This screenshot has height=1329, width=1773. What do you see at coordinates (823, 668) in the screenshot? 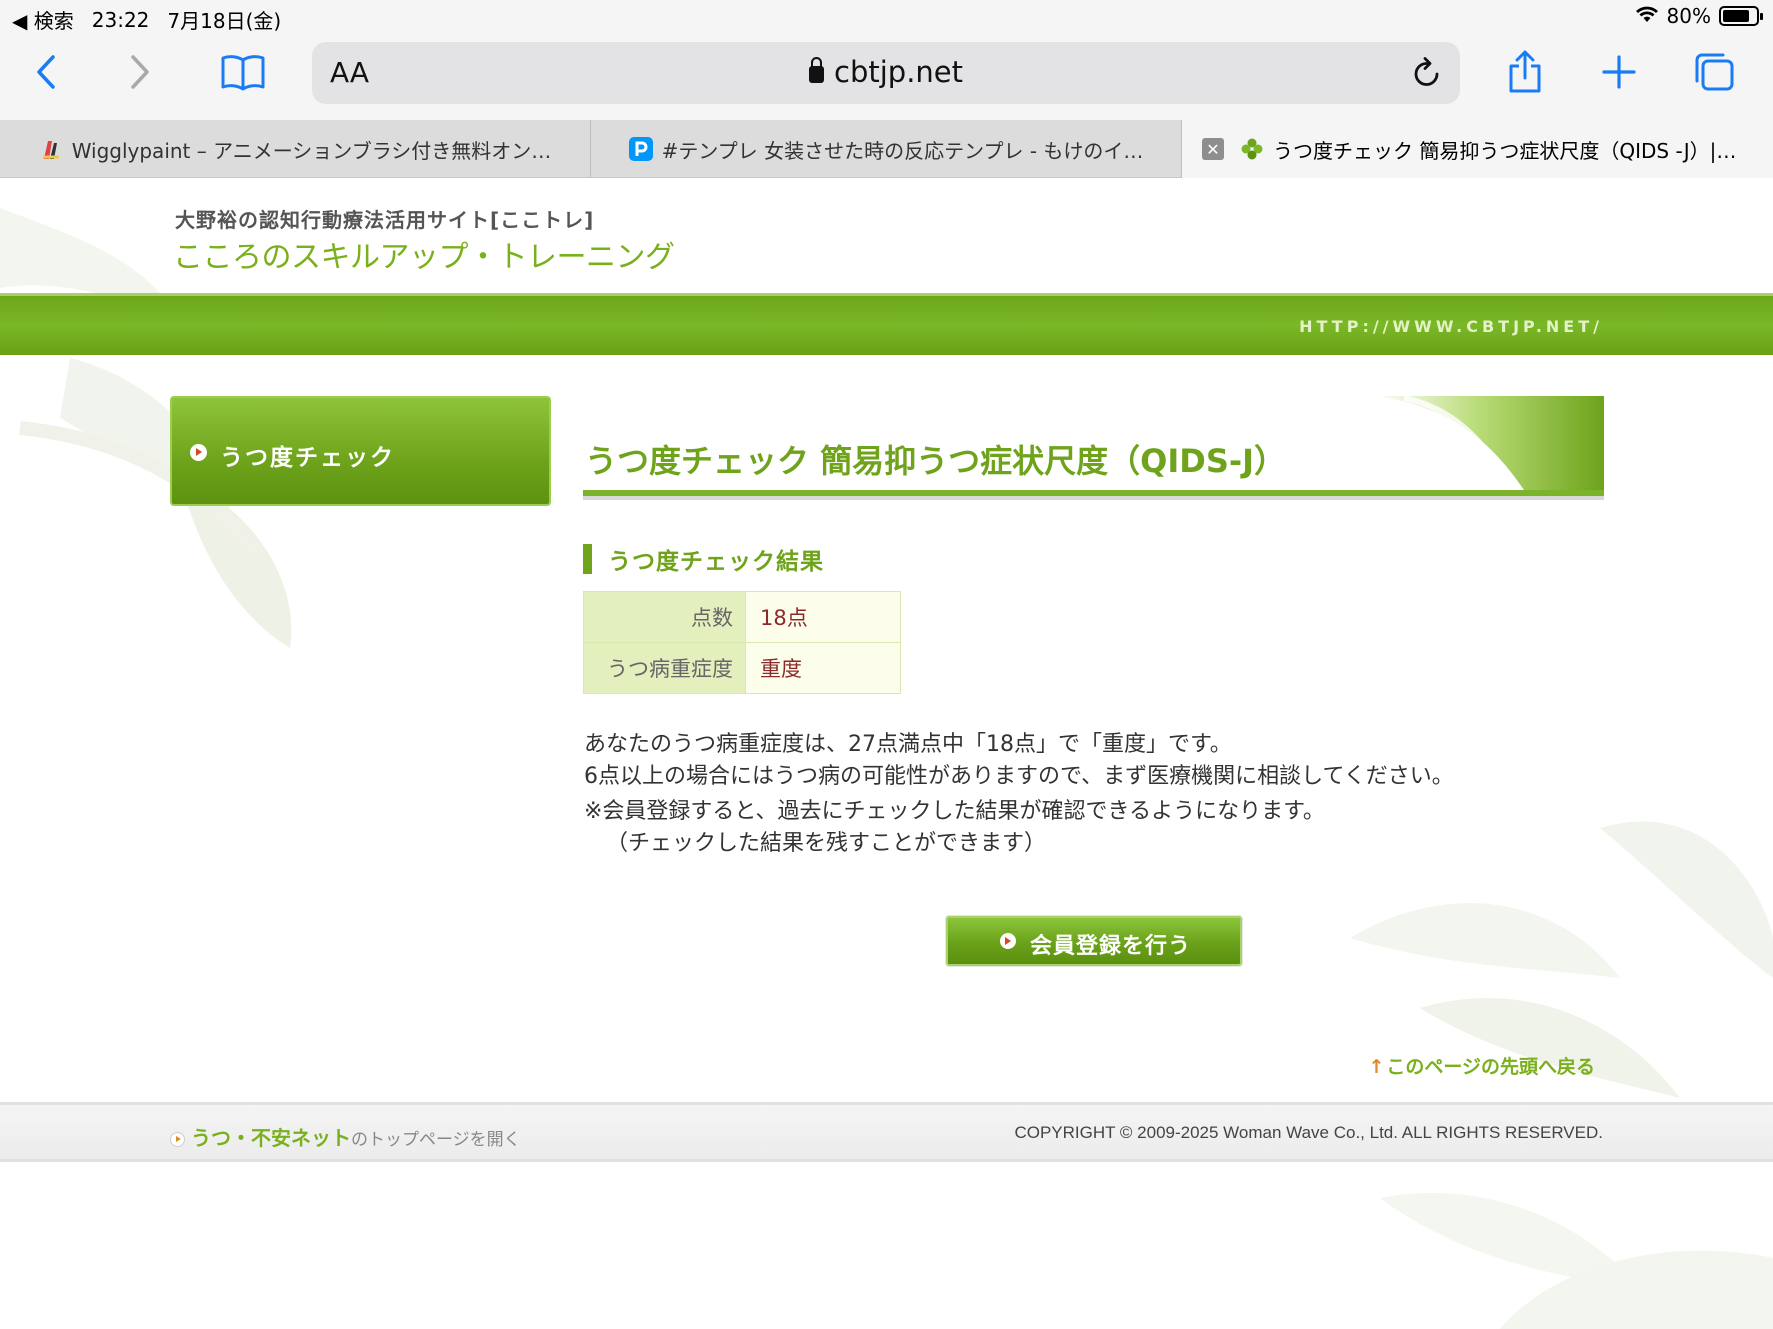
I see `severity-value: 重度` at bounding box center [823, 668].